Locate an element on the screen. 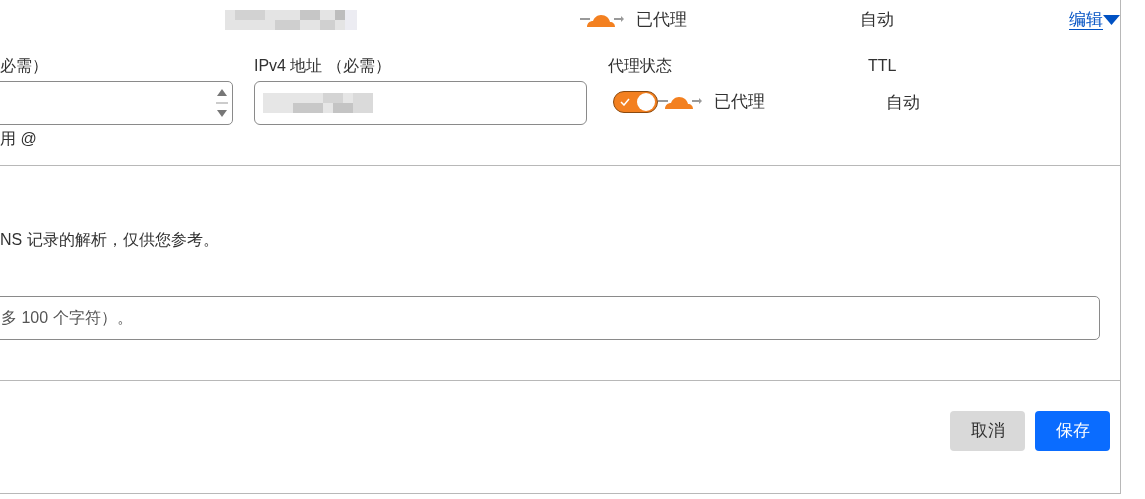 This screenshot has width=1145, height=499. save-button: 保存 is located at coordinates (1072, 431).